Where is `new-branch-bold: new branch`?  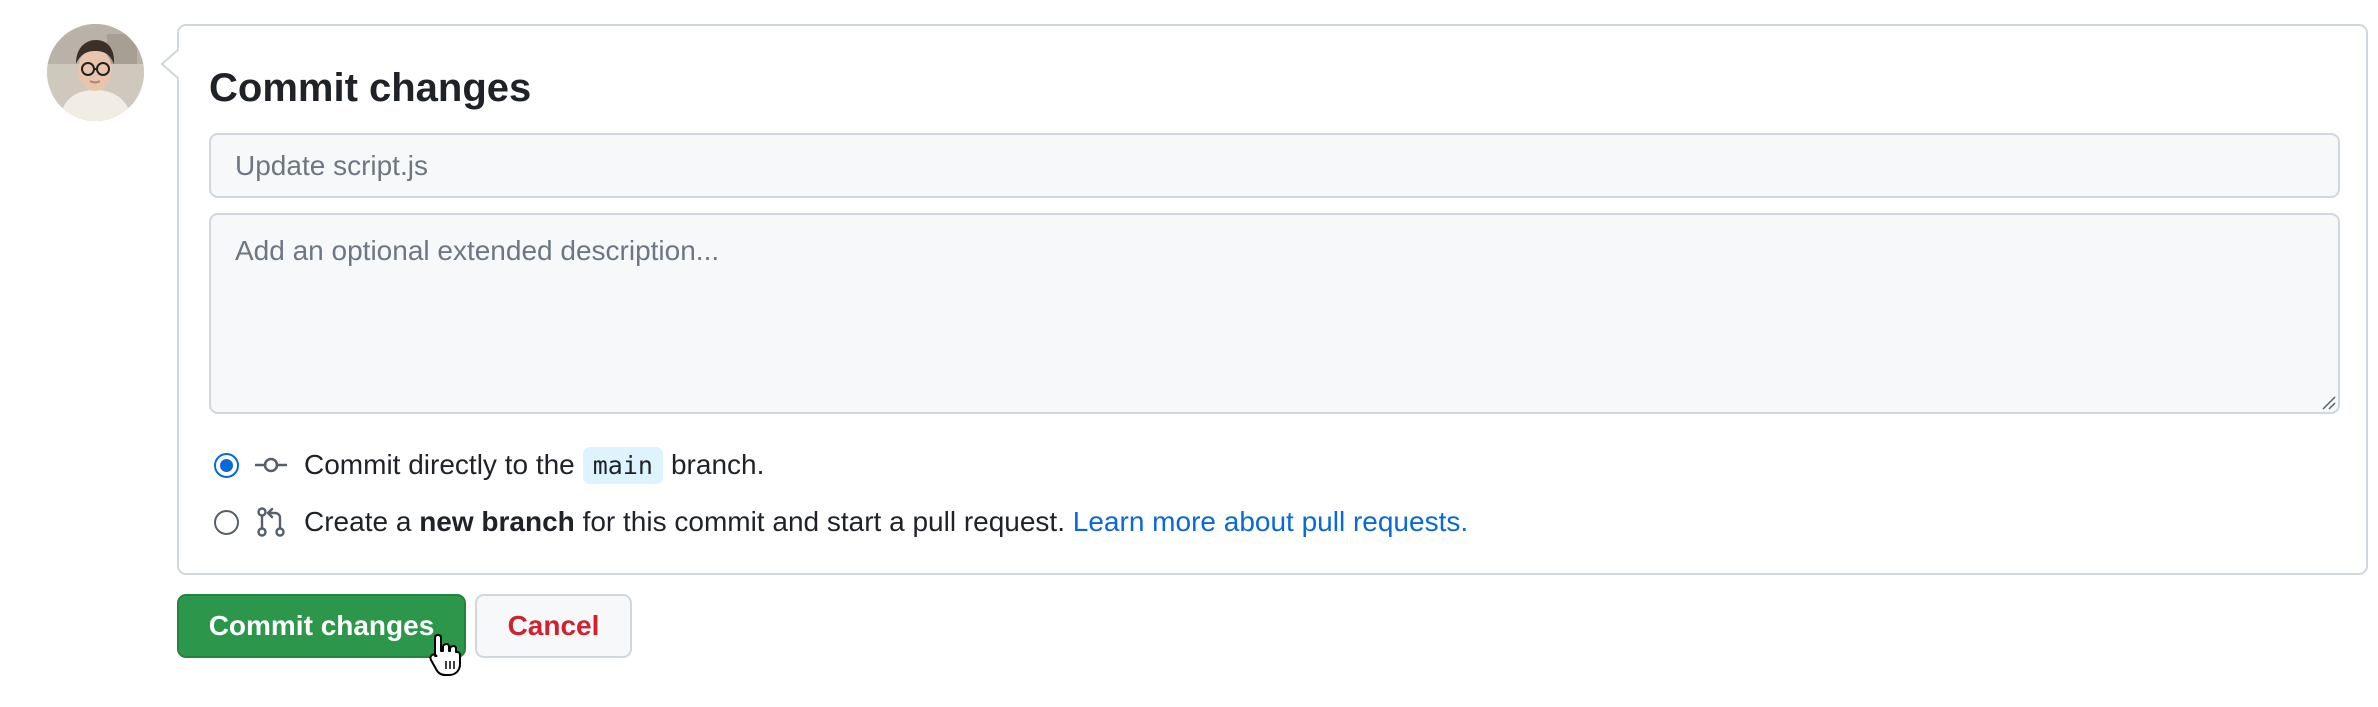 new-branch-bold: new branch is located at coordinates (497, 521).